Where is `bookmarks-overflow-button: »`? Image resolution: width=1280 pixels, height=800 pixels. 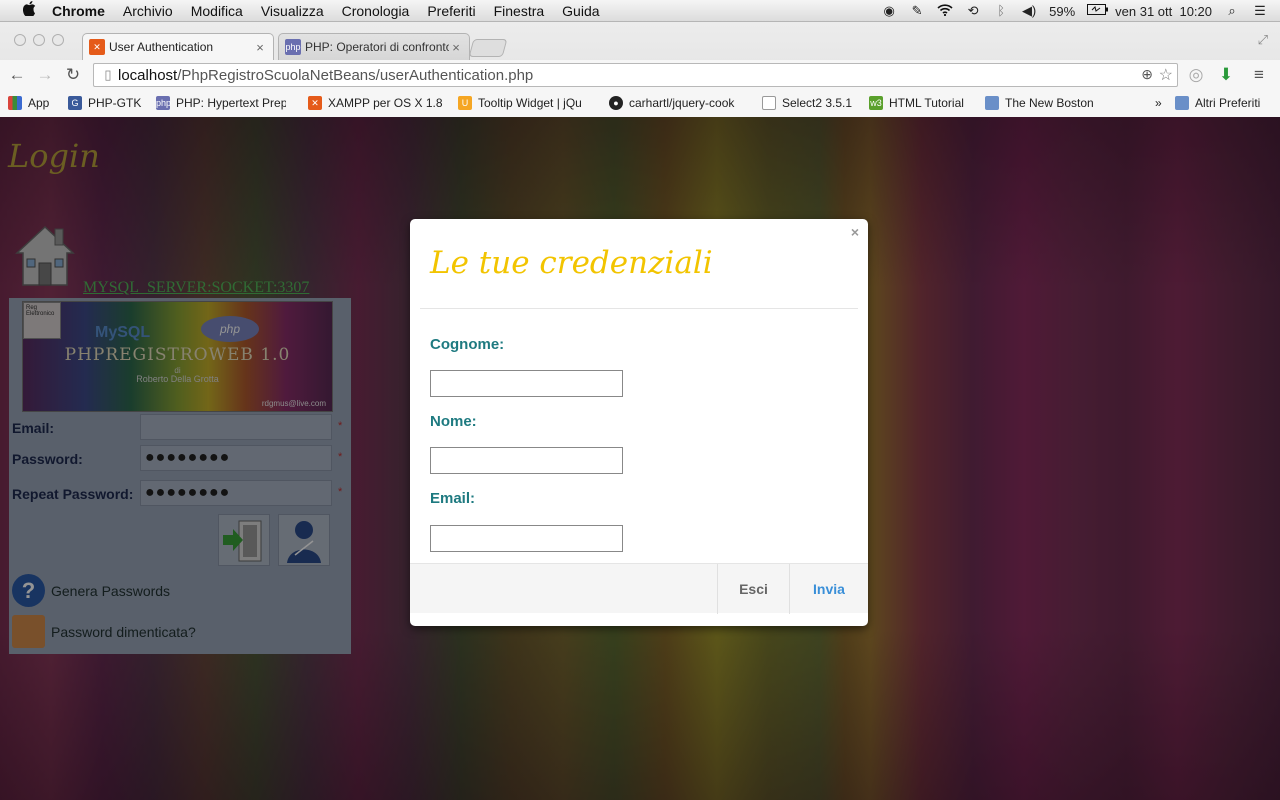 bookmarks-overflow-button: » is located at coordinates (1158, 103).